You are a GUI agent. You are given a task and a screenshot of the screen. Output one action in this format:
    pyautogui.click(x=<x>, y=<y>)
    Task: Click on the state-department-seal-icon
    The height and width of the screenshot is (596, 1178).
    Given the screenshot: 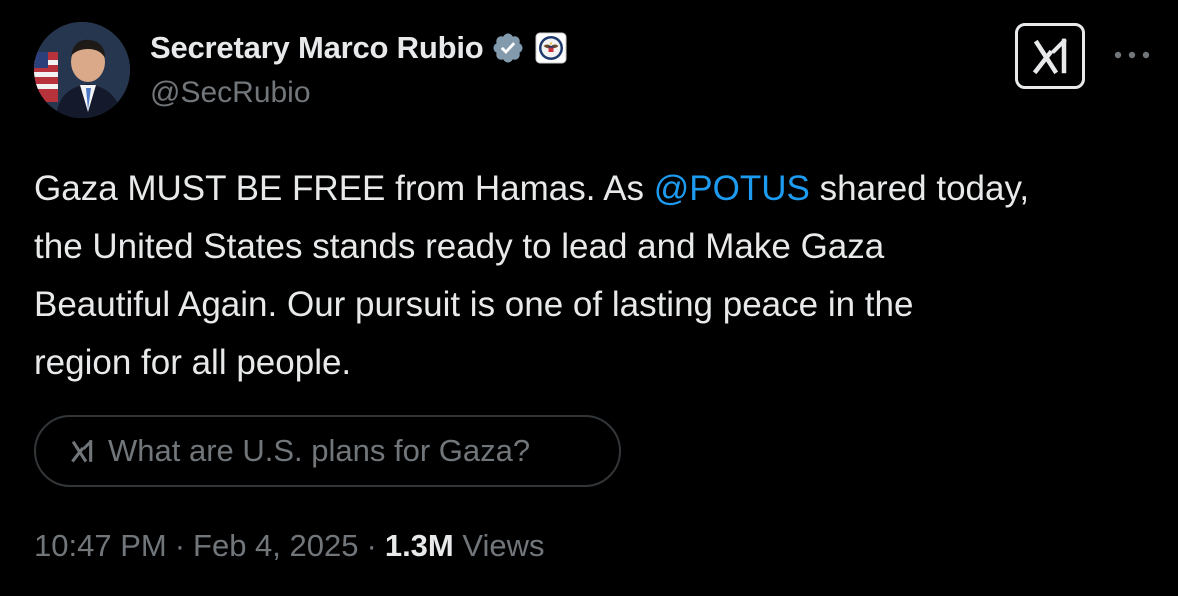 What is the action you would take?
    pyautogui.click(x=551, y=48)
    